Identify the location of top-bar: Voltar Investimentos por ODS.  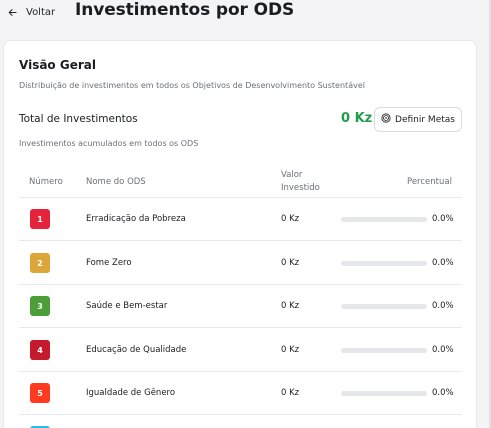
(245, 14).